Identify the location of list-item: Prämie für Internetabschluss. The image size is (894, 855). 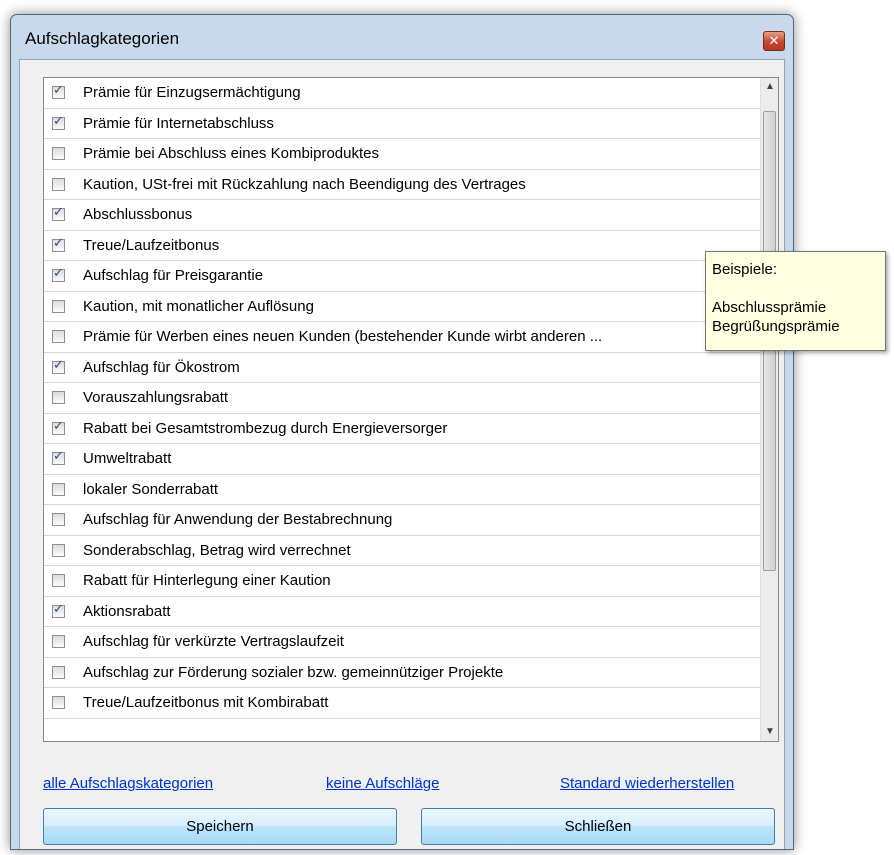
(402, 123).